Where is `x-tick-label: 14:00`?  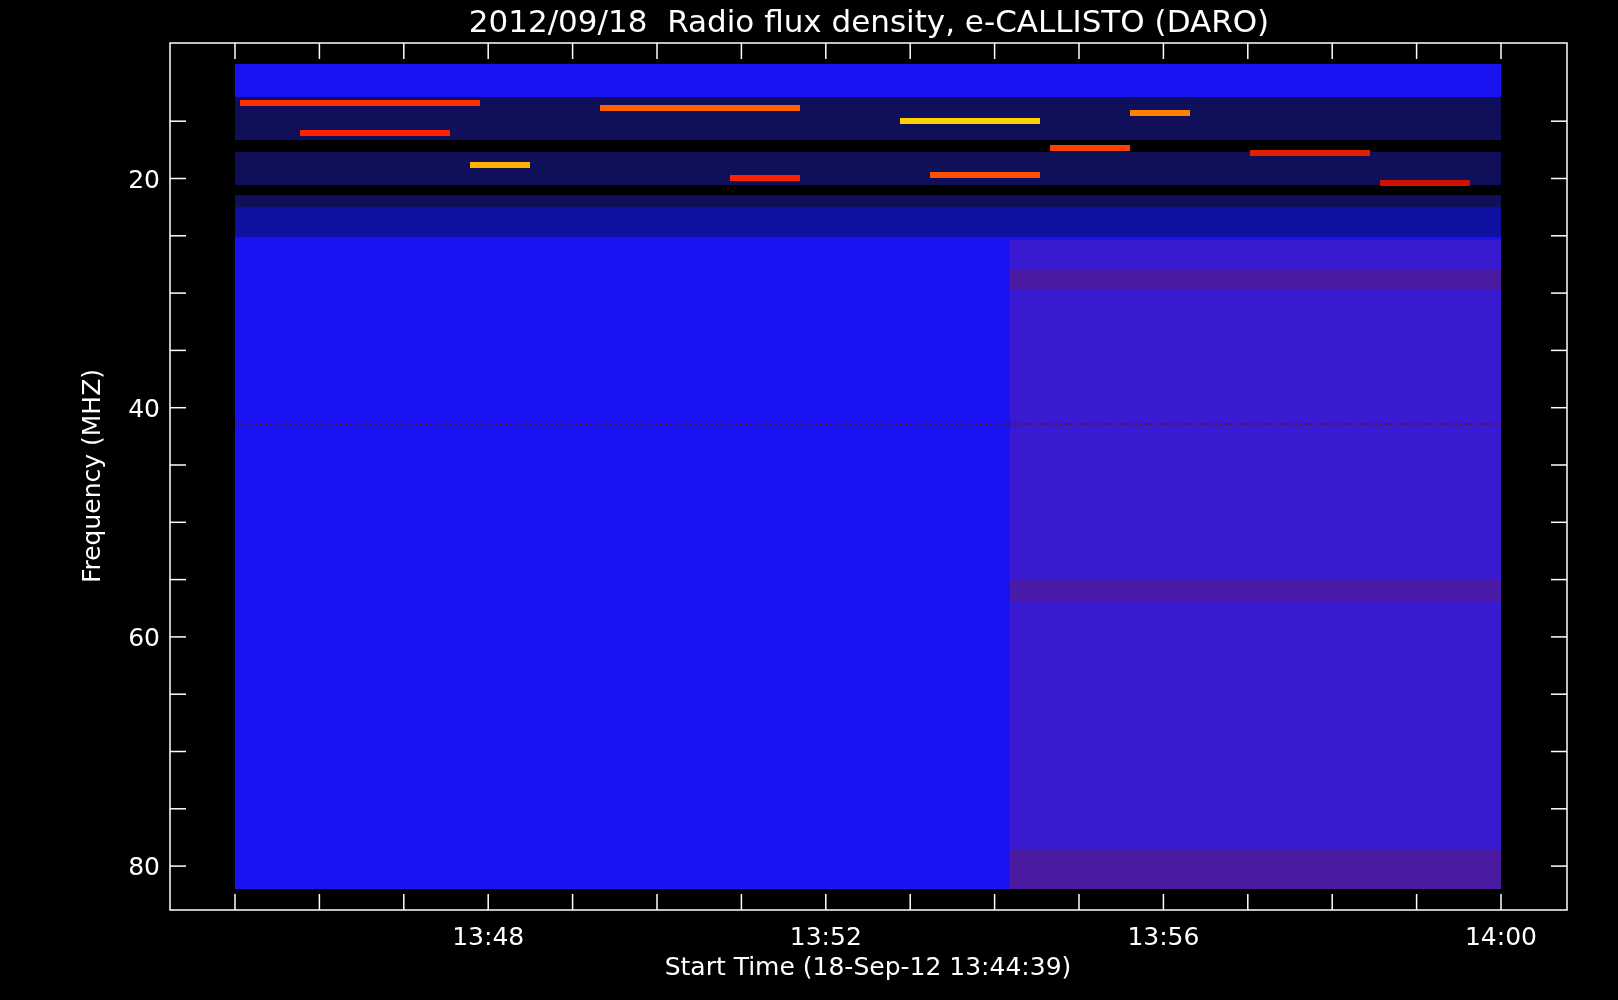 x-tick-label: 14:00 is located at coordinates (1501, 936).